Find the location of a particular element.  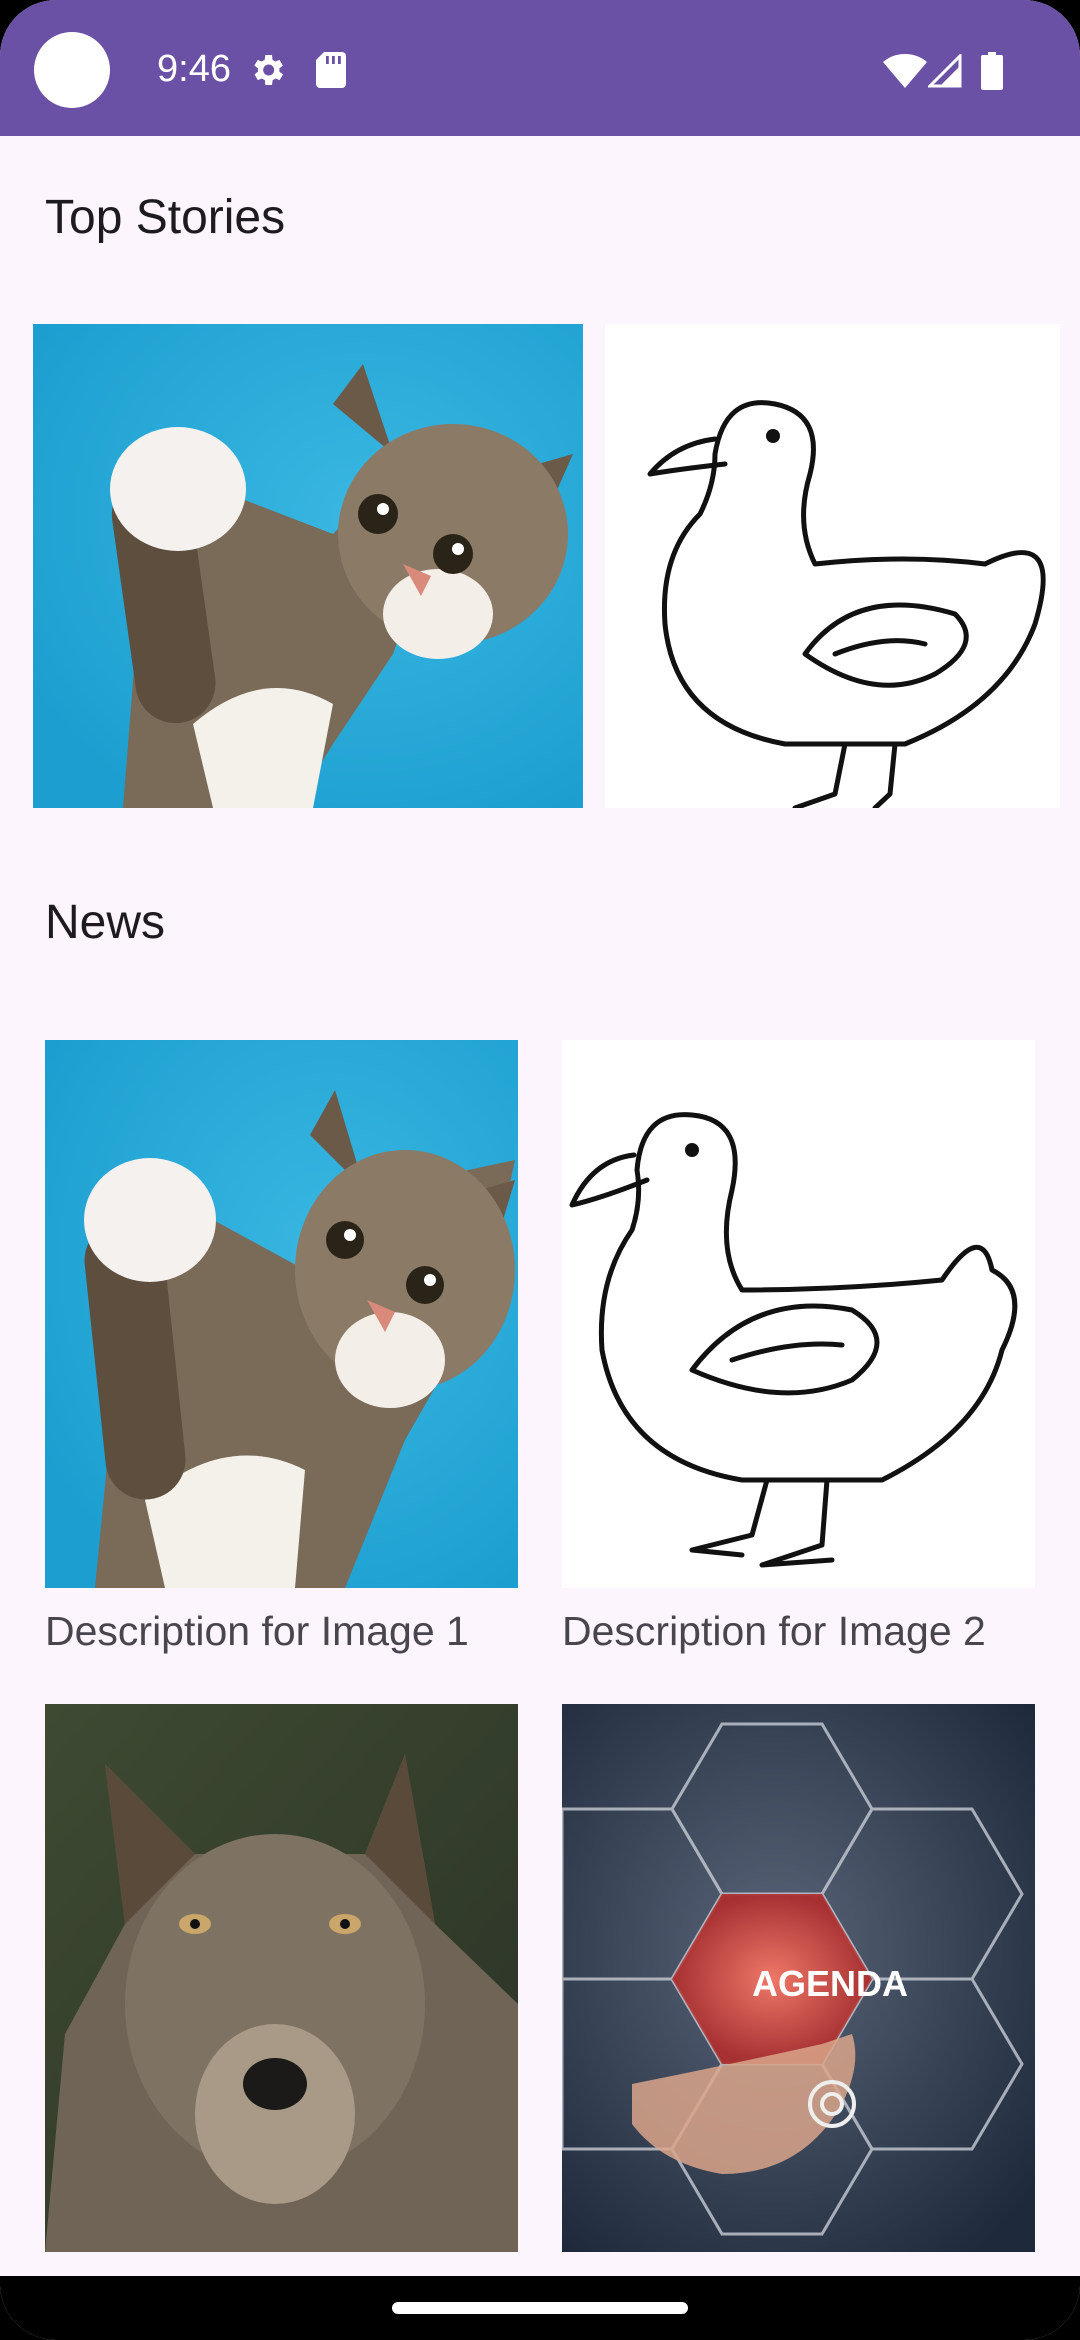

top-stories-title: Top Stories is located at coordinates (165, 217).